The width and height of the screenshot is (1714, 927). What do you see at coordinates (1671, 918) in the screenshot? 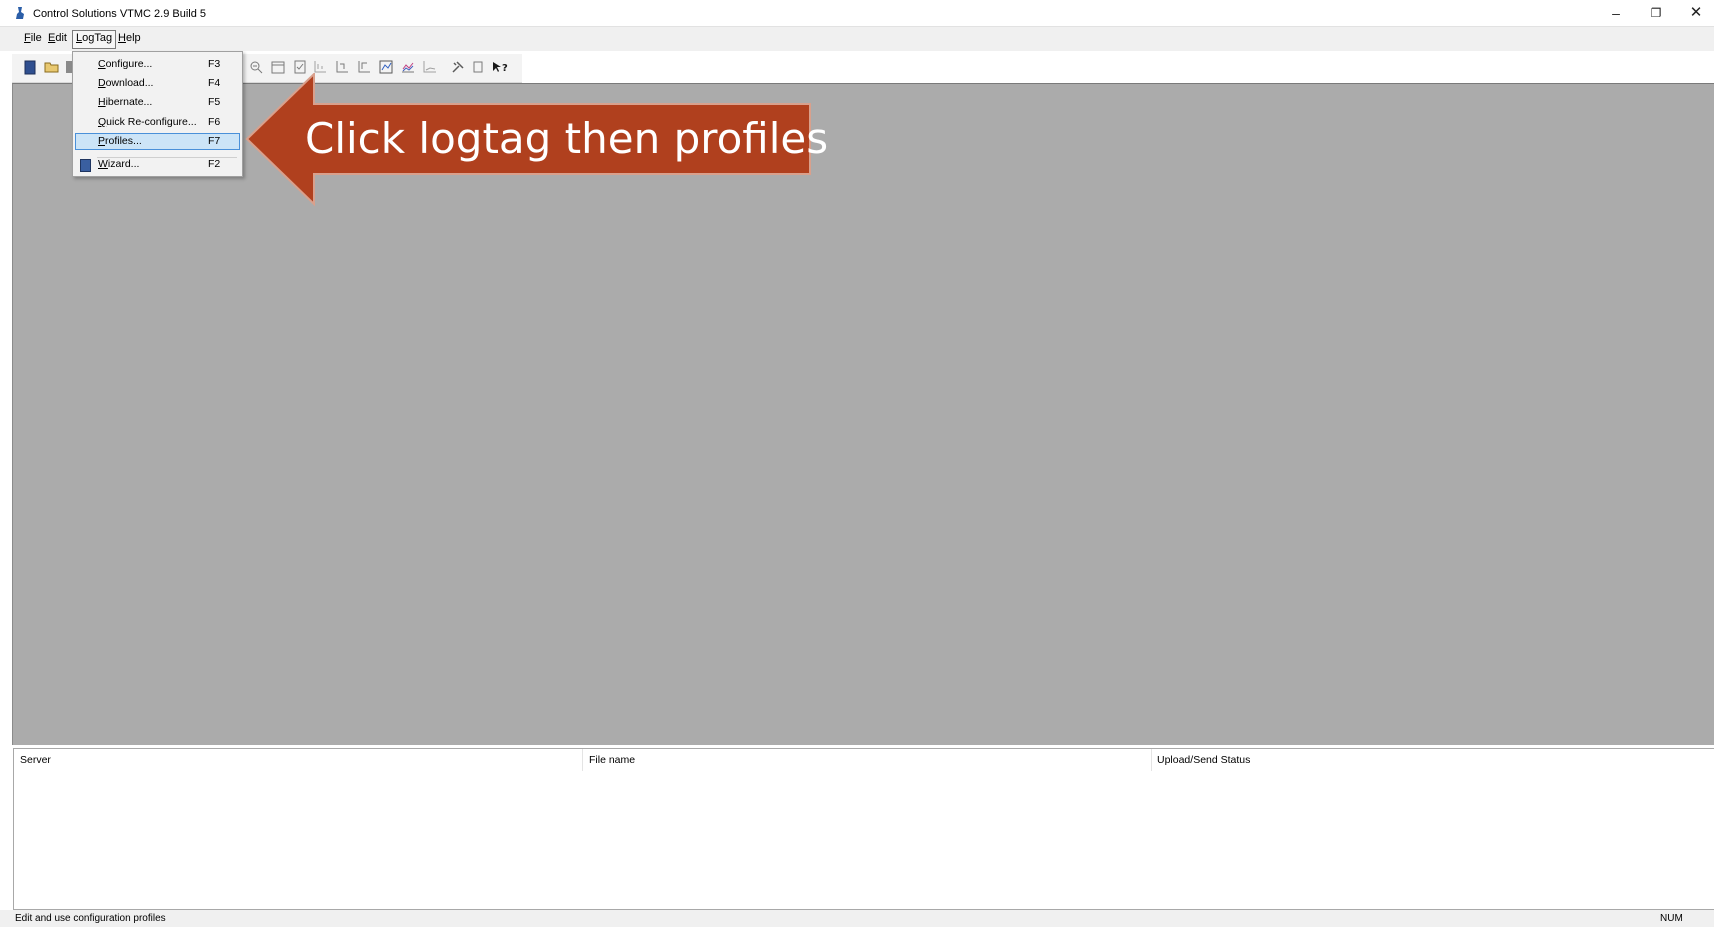
I see `num-lock-indicator: NUM` at bounding box center [1671, 918].